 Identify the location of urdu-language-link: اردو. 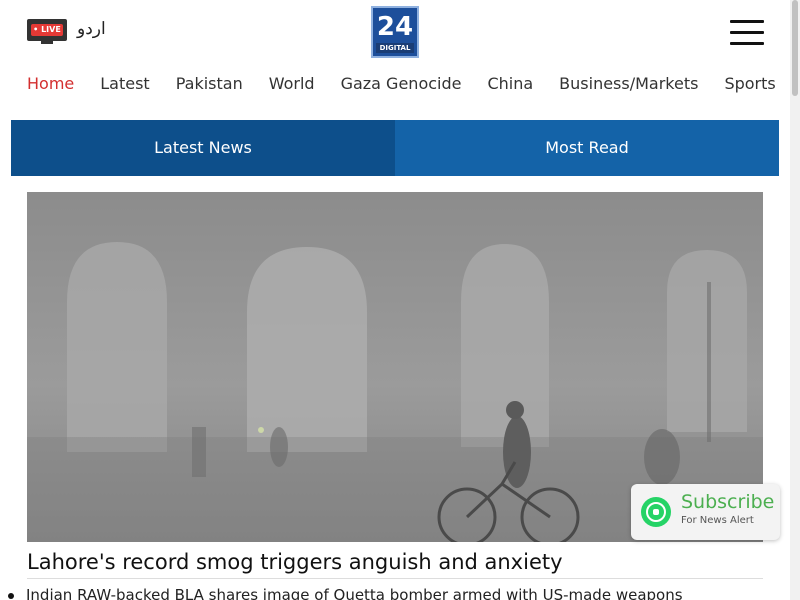
(91, 29).